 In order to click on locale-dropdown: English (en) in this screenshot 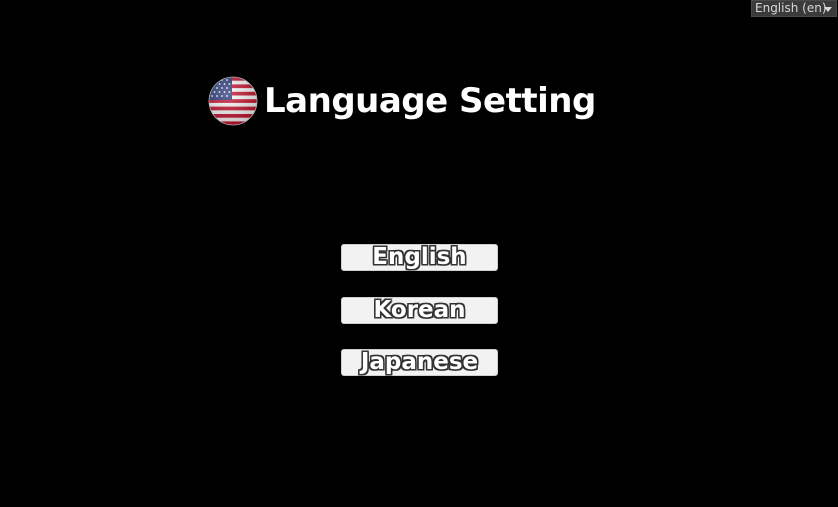, I will do `click(794, 8)`.